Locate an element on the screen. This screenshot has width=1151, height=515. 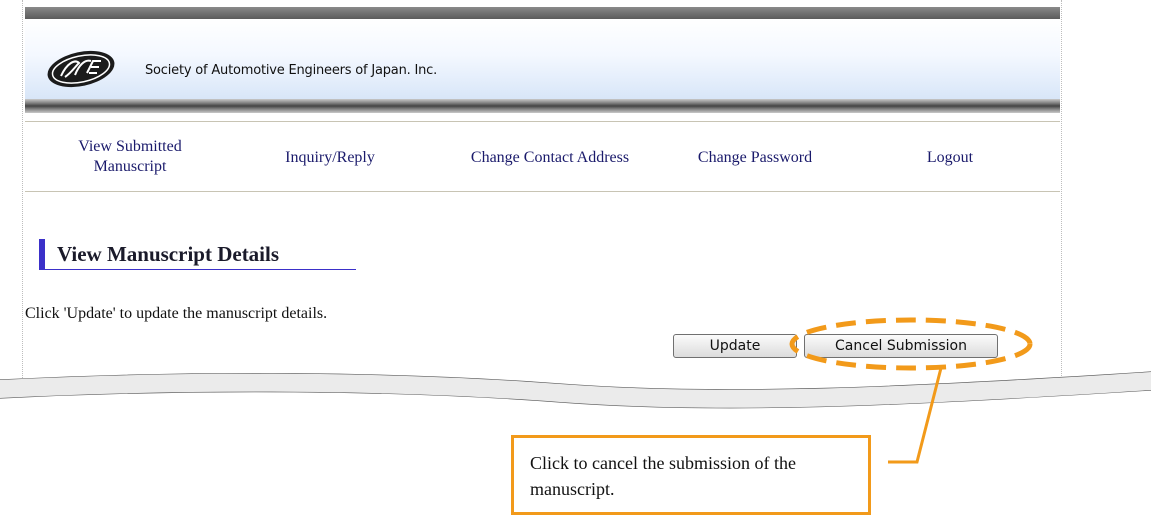
nav-label-line2: Manuscript is located at coordinates (130, 166).